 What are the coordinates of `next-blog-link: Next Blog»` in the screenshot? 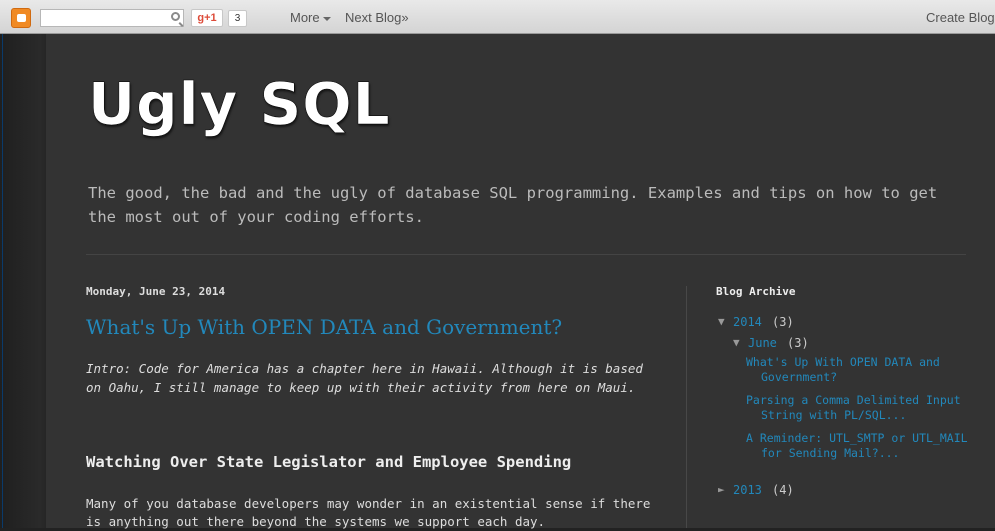 It's located at (377, 17).